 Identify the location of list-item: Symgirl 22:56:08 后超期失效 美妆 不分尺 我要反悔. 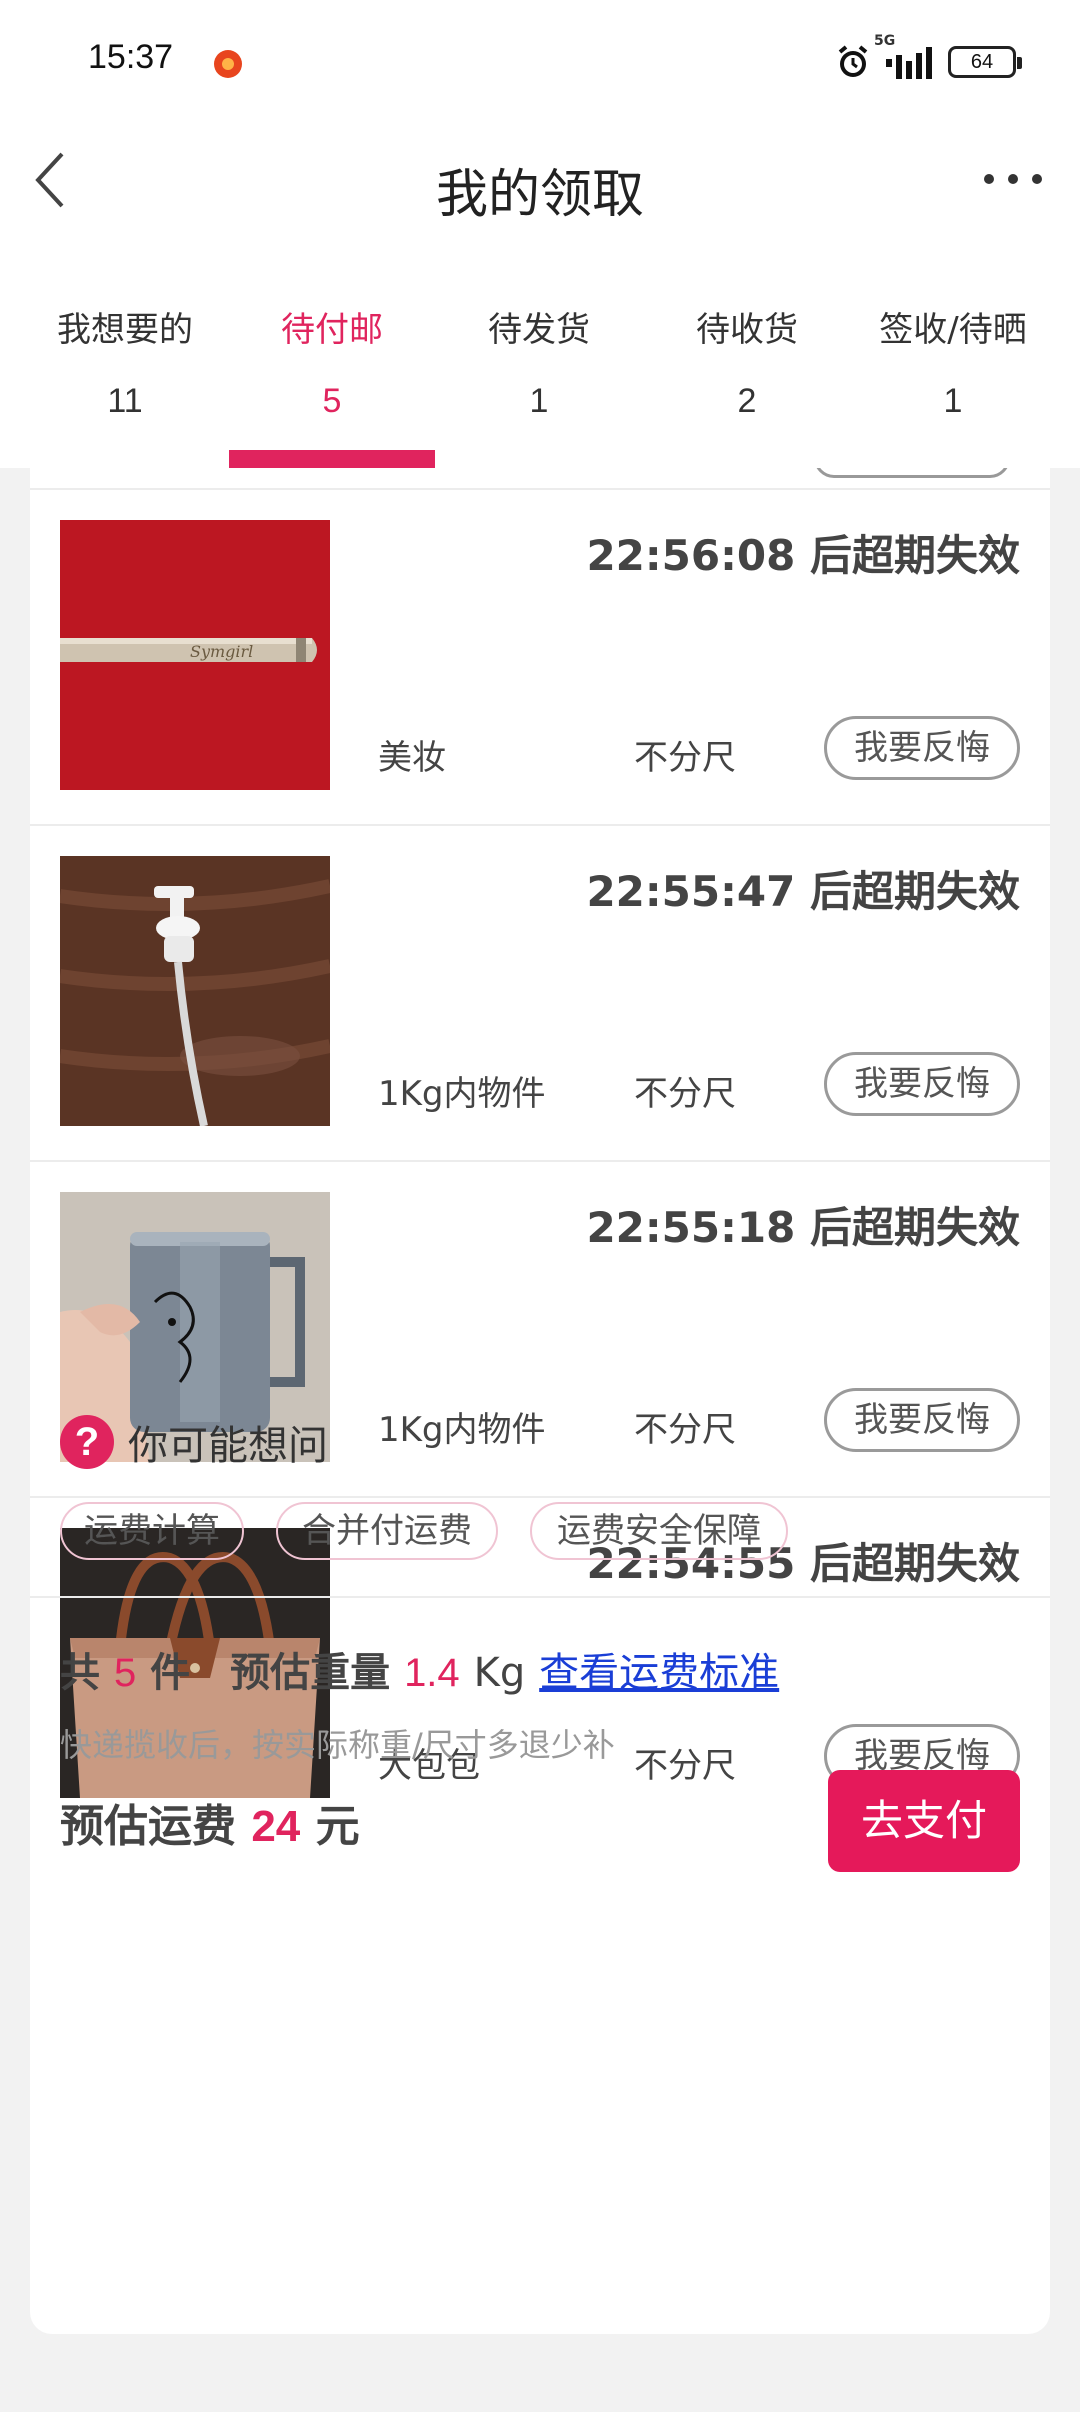
(540, 656).